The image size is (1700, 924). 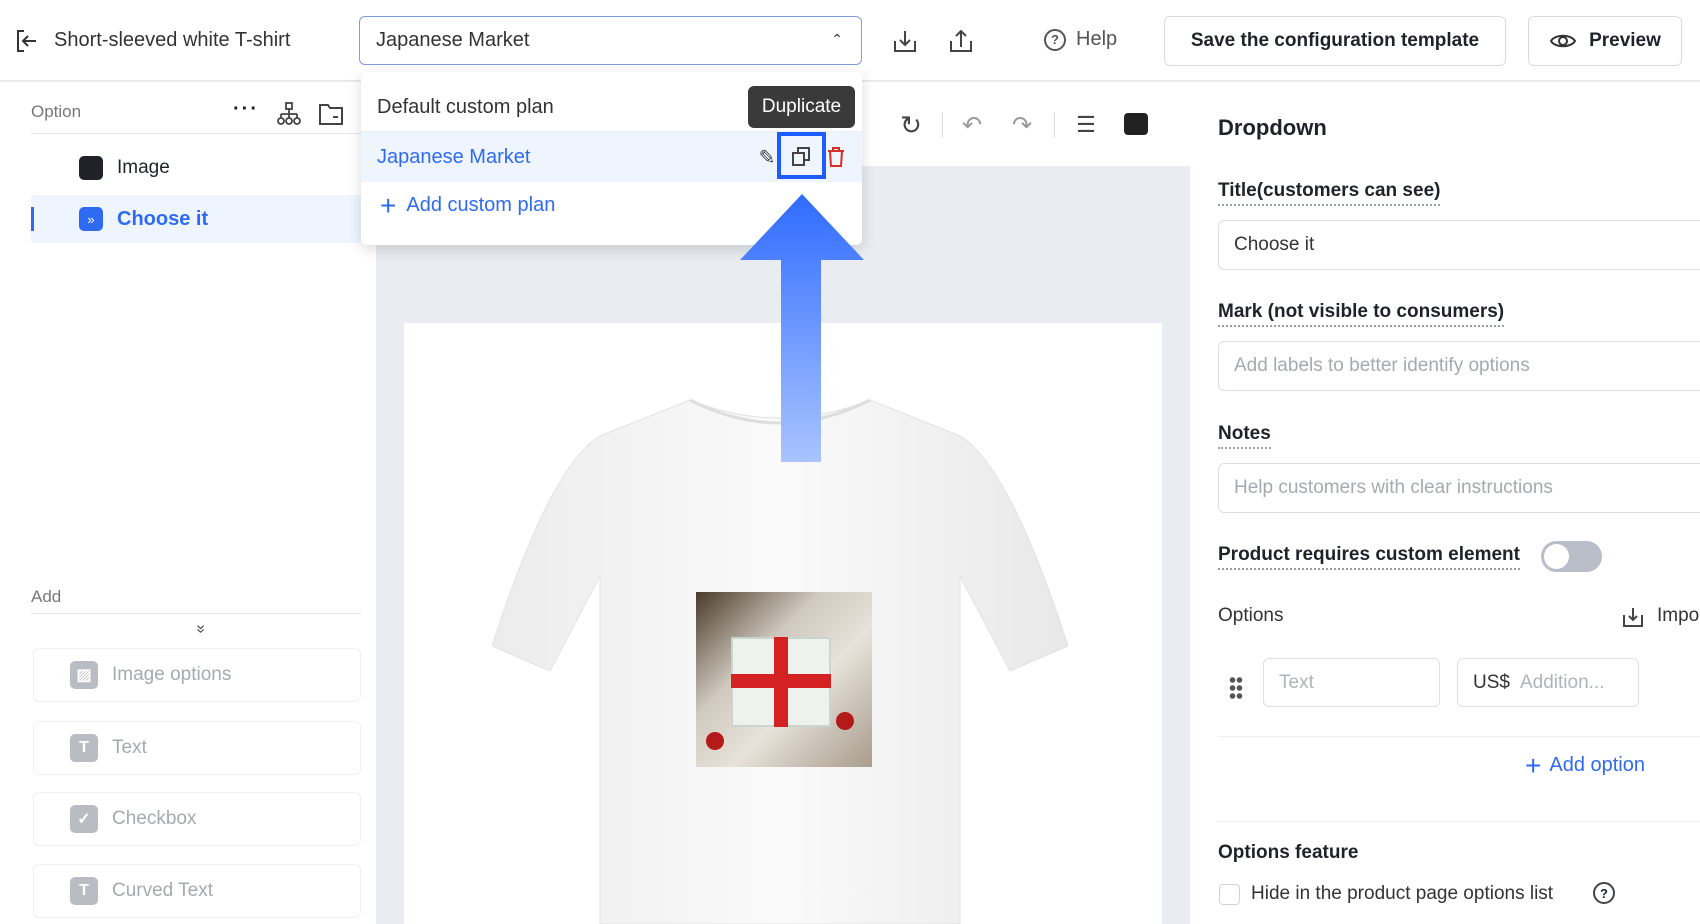 I want to click on mark-label: Mark (not visible to consumers), so click(x=1361, y=314).